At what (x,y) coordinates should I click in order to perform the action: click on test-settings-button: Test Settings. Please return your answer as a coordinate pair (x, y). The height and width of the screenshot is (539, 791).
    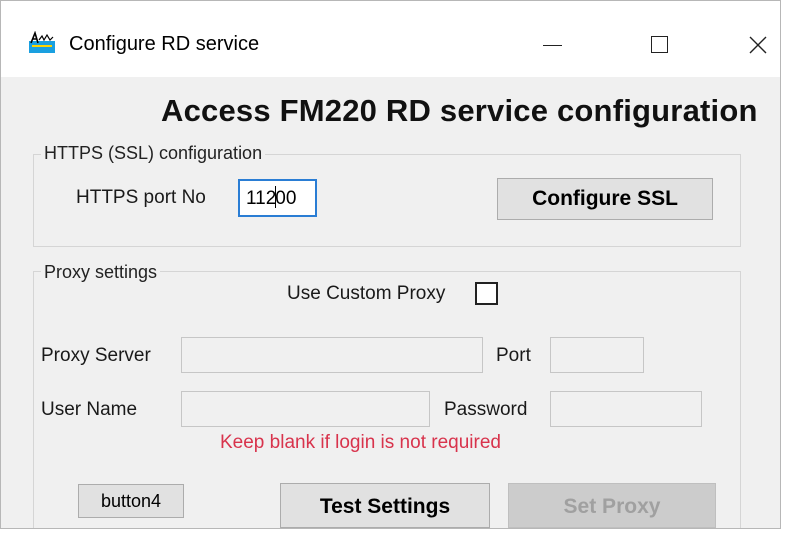
    Looking at the image, I should click on (385, 505).